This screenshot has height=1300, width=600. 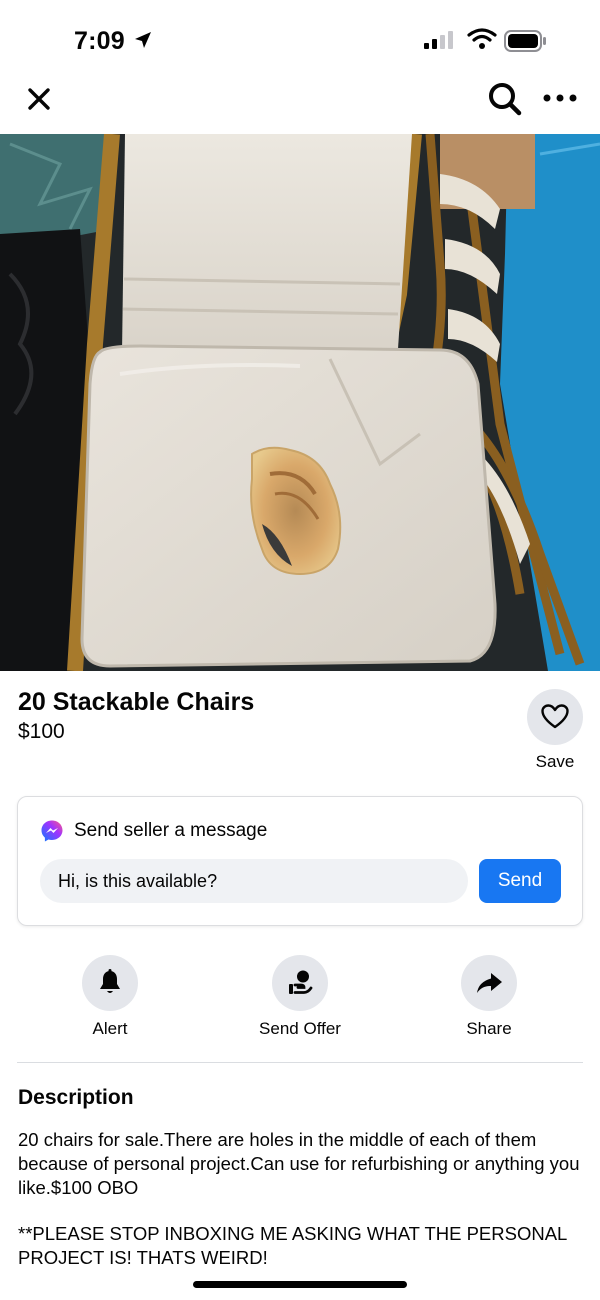 I want to click on alert-button, so click(x=110, y=983).